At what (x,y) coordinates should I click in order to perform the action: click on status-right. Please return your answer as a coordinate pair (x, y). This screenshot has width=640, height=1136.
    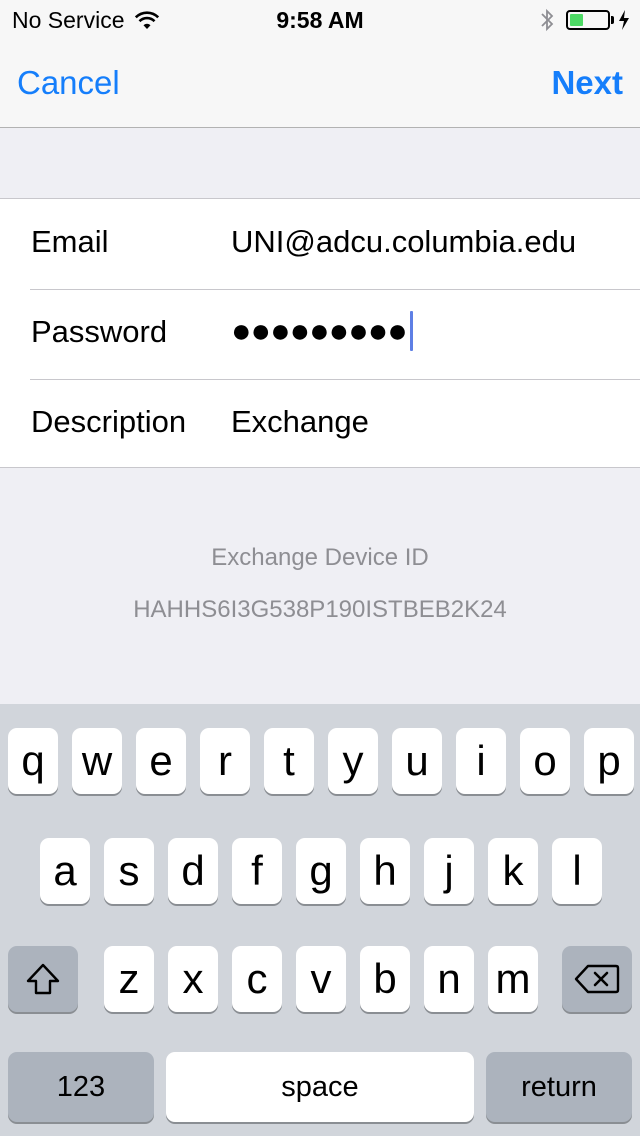
    Looking at the image, I should click on (585, 20).